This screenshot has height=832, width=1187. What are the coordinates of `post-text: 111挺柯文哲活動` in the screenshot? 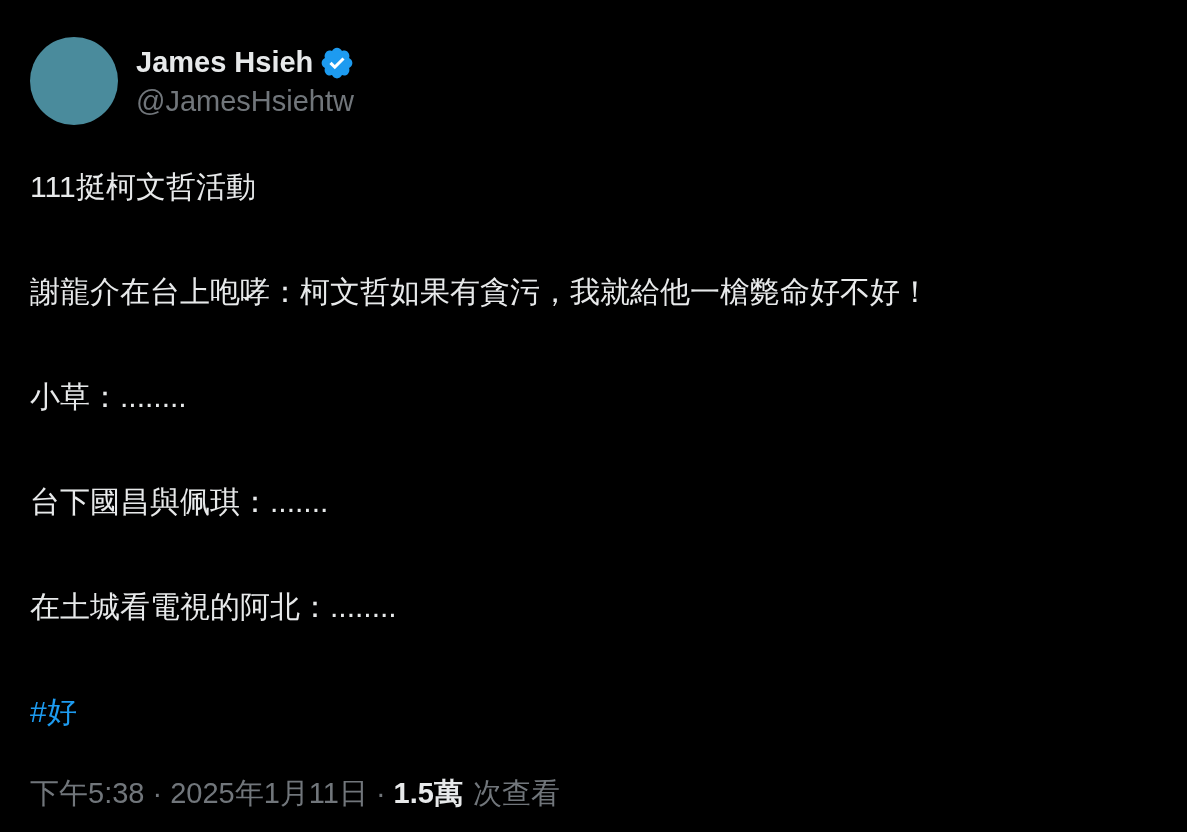 It's located at (143, 187).